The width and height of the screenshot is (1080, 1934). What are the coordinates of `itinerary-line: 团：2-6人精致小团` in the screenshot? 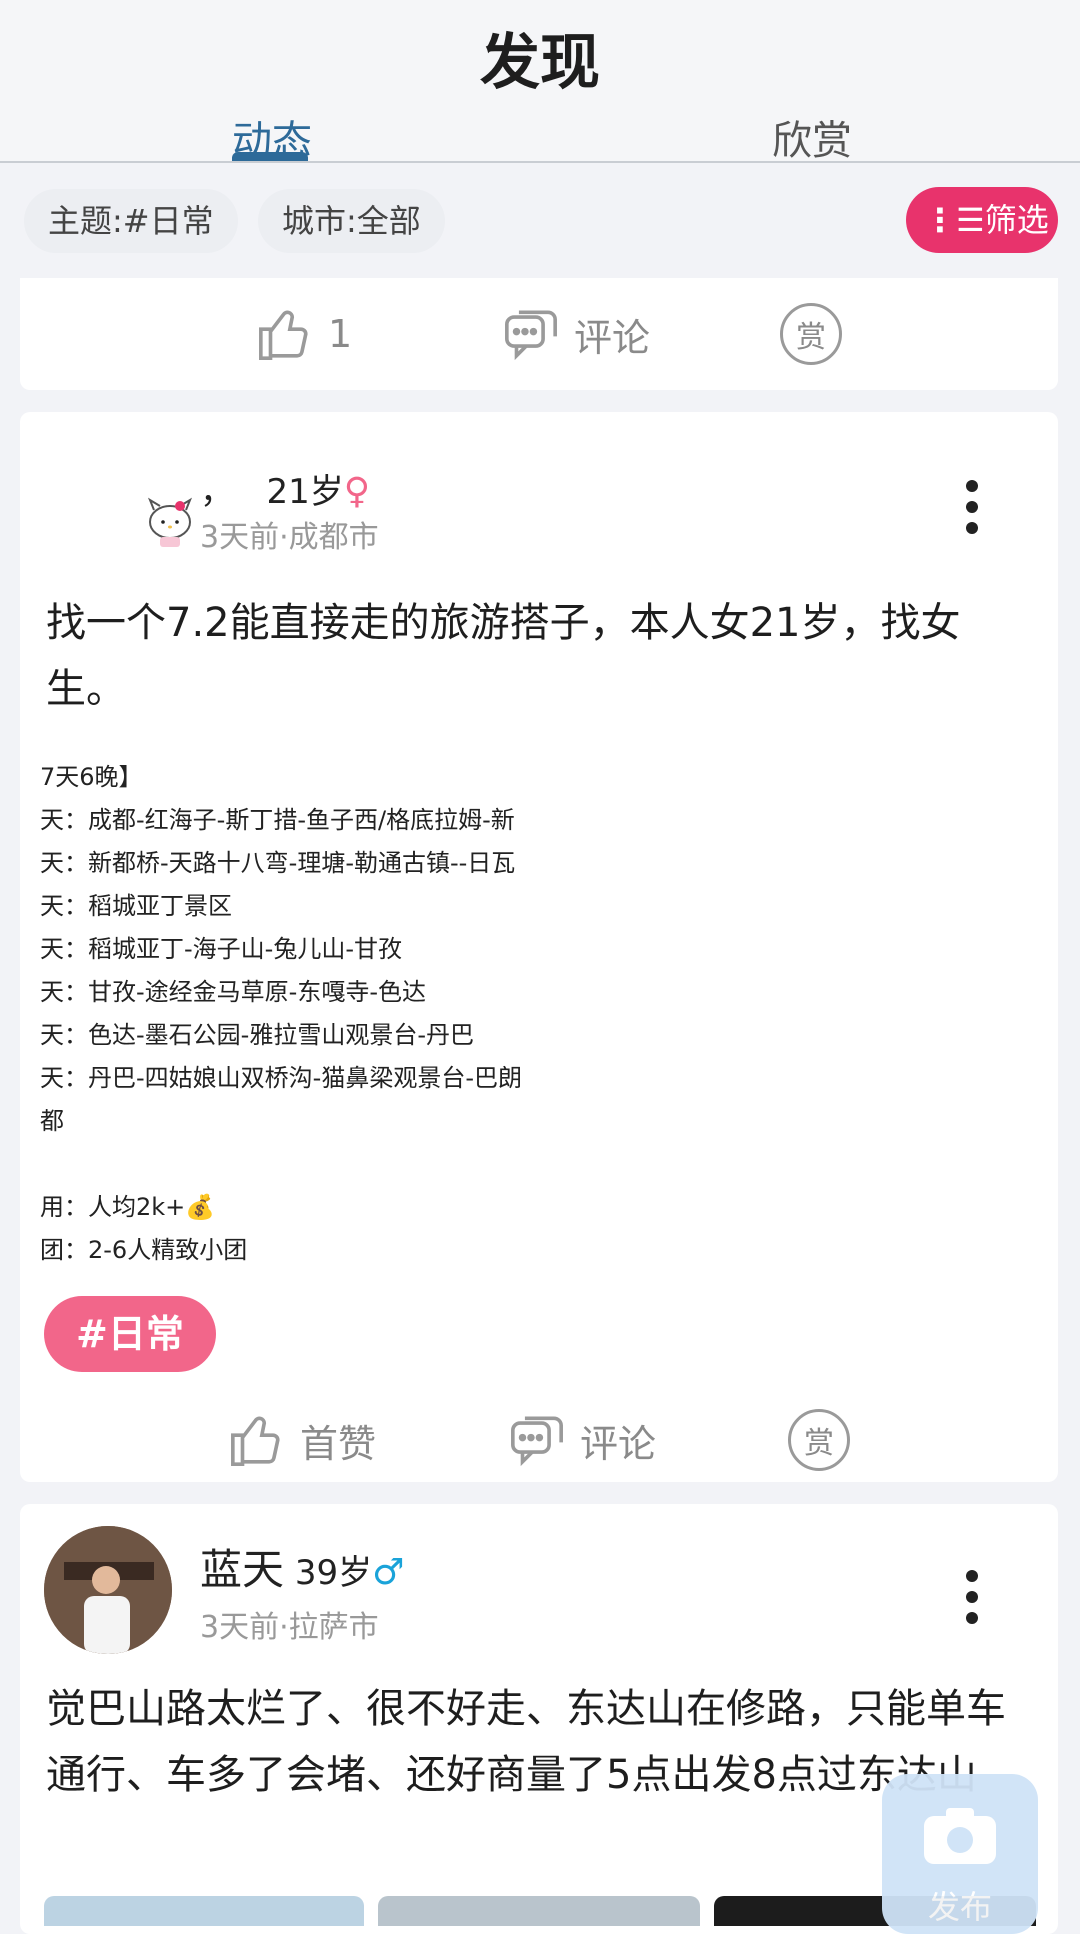 It's located at (144, 1250).